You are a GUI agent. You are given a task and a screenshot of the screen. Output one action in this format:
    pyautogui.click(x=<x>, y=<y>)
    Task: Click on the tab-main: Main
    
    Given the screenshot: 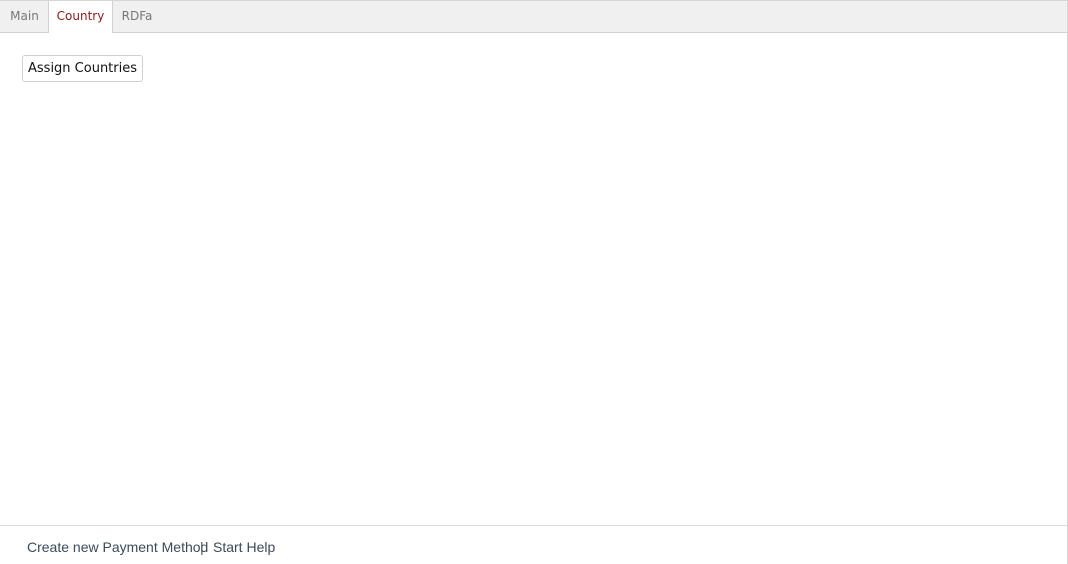 What is the action you would take?
    pyautogui.click(x=24, y=16)
    